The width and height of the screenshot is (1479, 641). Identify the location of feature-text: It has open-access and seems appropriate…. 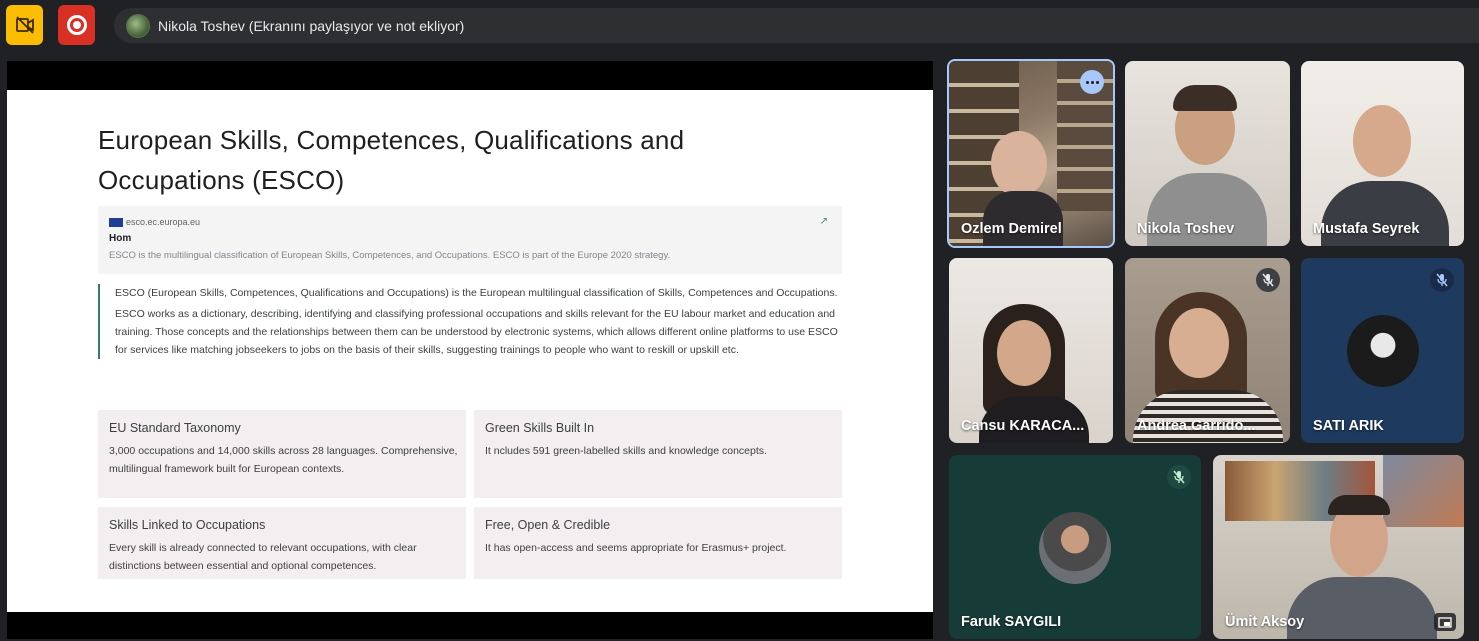
(636, 548).